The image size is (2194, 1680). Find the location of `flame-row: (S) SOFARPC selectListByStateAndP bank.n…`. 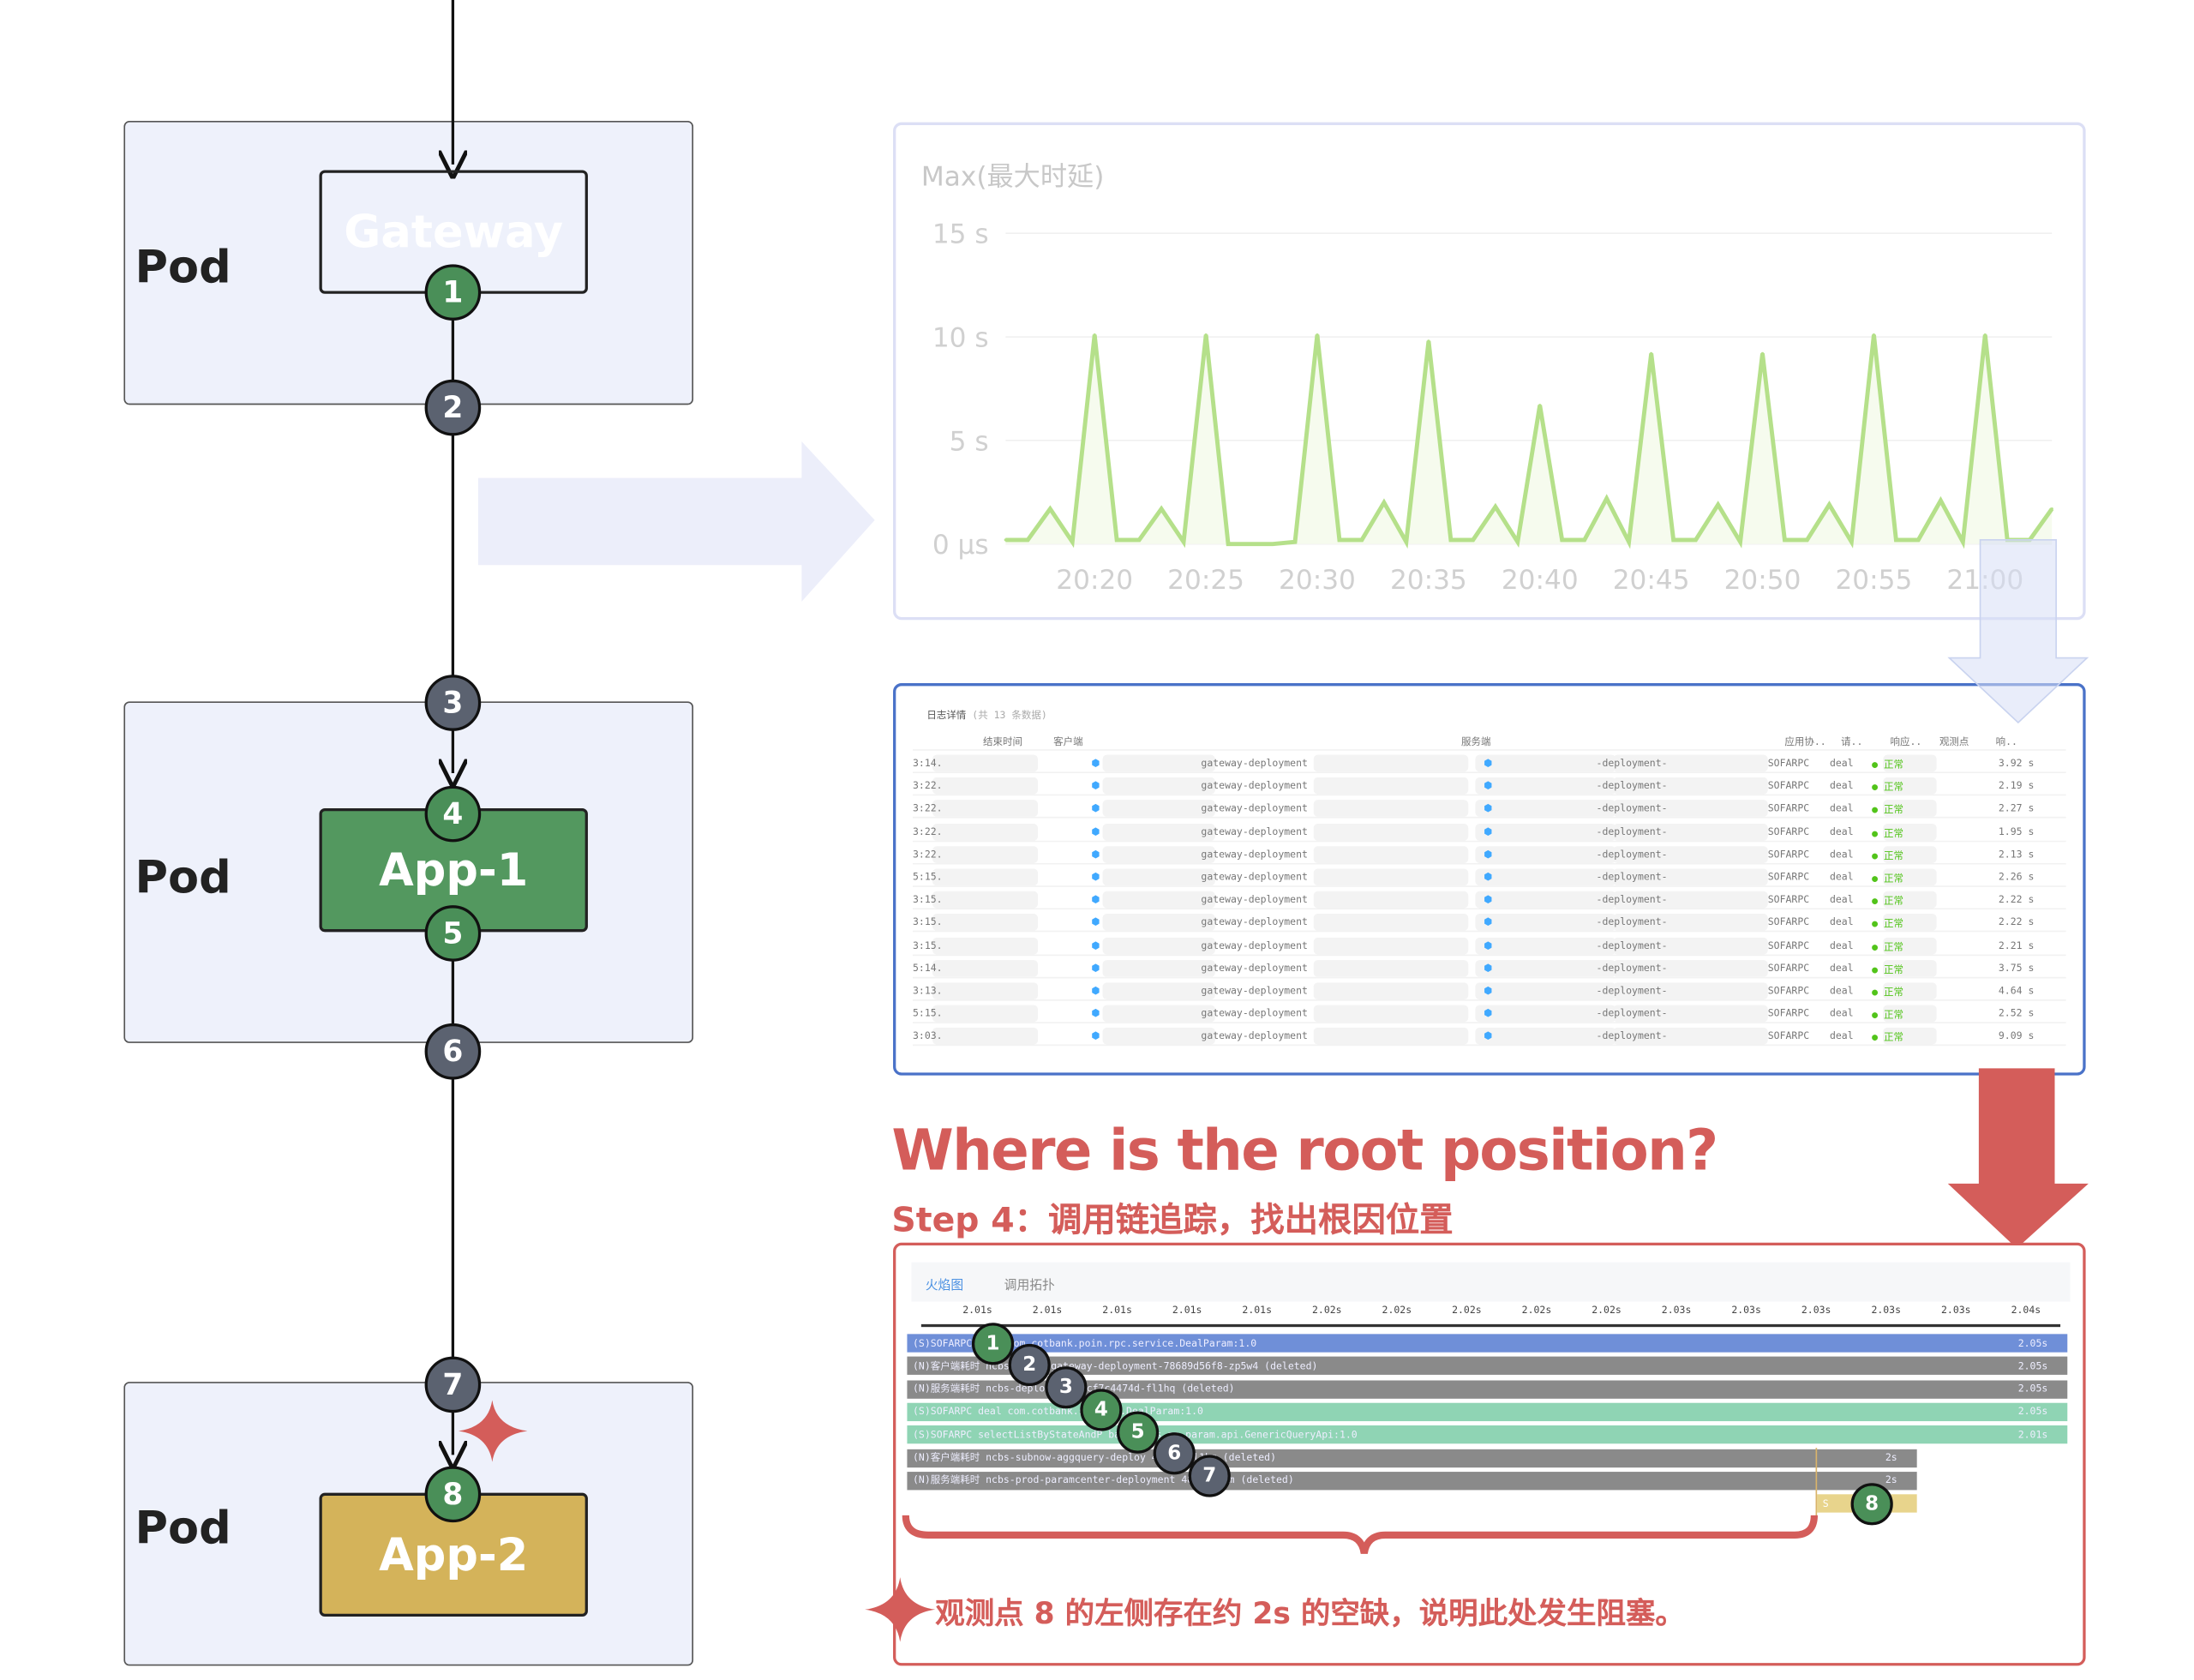

flame-row: (S) SOFARPC selectListByStateAndP bank.n… is located at coordinates (1487, 1434).